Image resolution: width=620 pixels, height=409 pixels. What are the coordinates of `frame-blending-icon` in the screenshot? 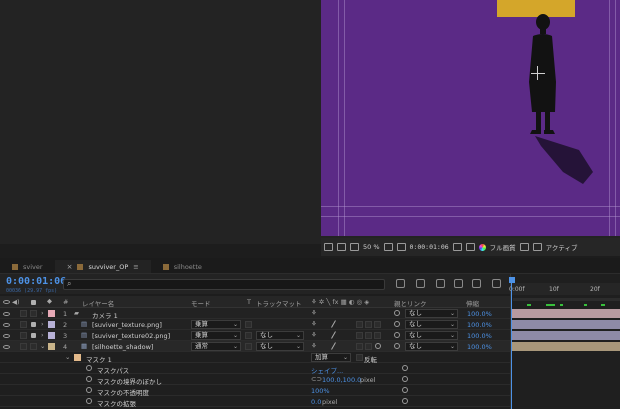 It's located at (458, 283).